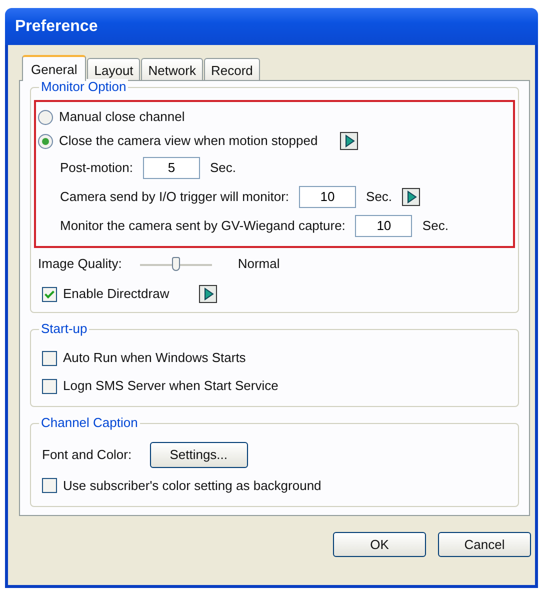  I want to click on field-label: Camera send by I/O trigger will monitor:, so click(175, 197).